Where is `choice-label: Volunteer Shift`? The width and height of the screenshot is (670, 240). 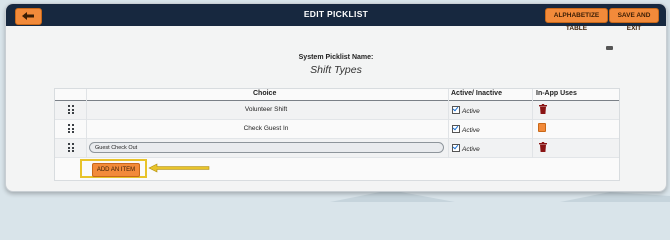 choice-label: Volunteer Shift is located at coordinates (266, 109).